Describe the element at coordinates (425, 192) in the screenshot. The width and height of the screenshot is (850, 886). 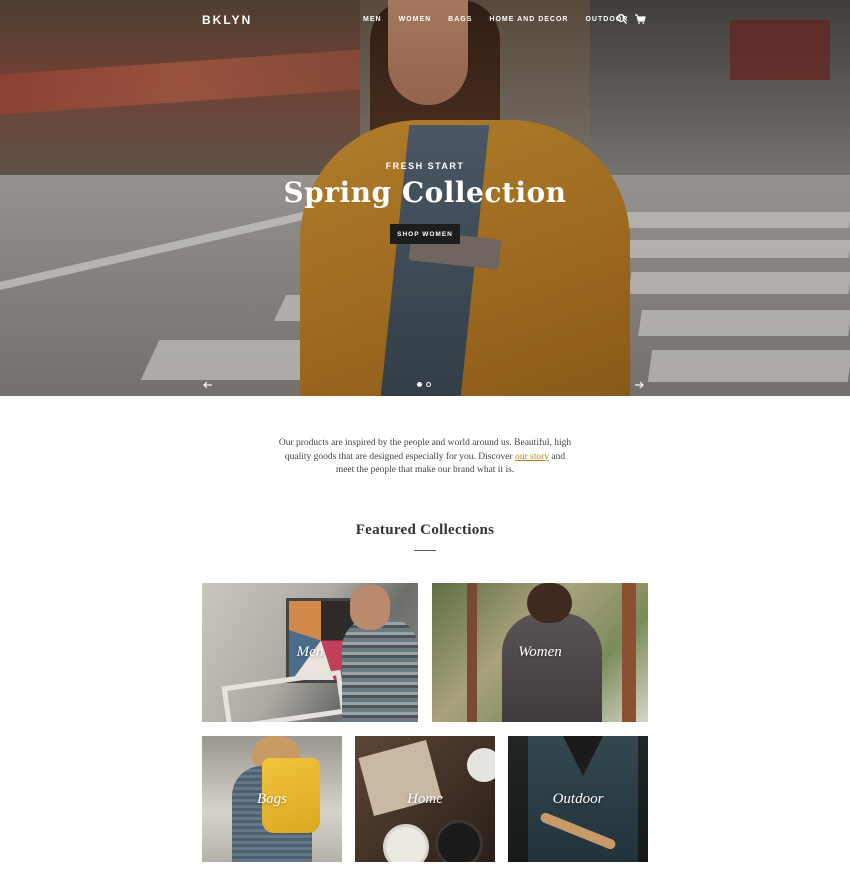
I see `hero-title: Spring Collection` at that location.